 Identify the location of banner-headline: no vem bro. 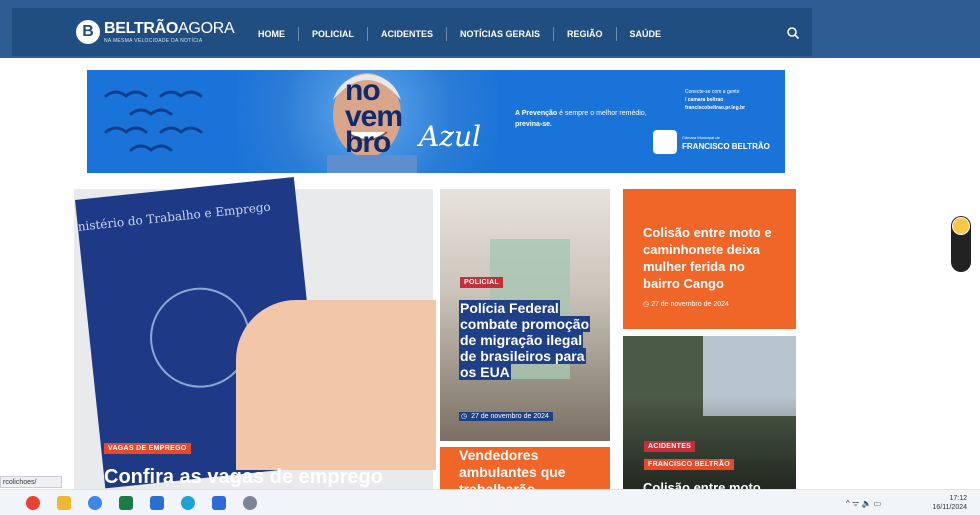
(374, 116).